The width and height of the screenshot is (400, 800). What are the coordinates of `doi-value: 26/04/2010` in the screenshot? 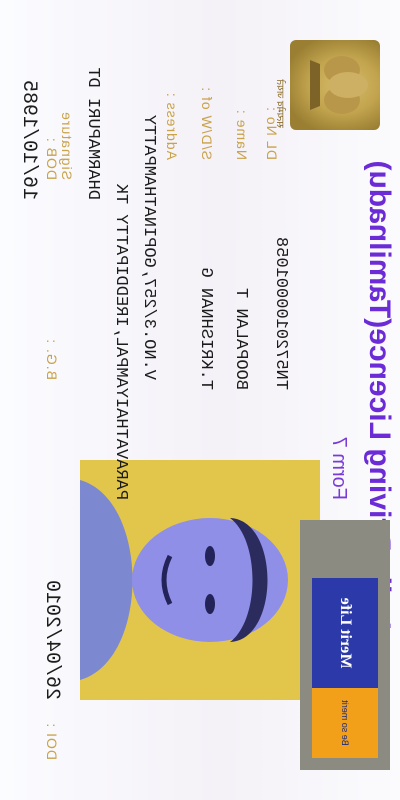 It's located at (51, 639).